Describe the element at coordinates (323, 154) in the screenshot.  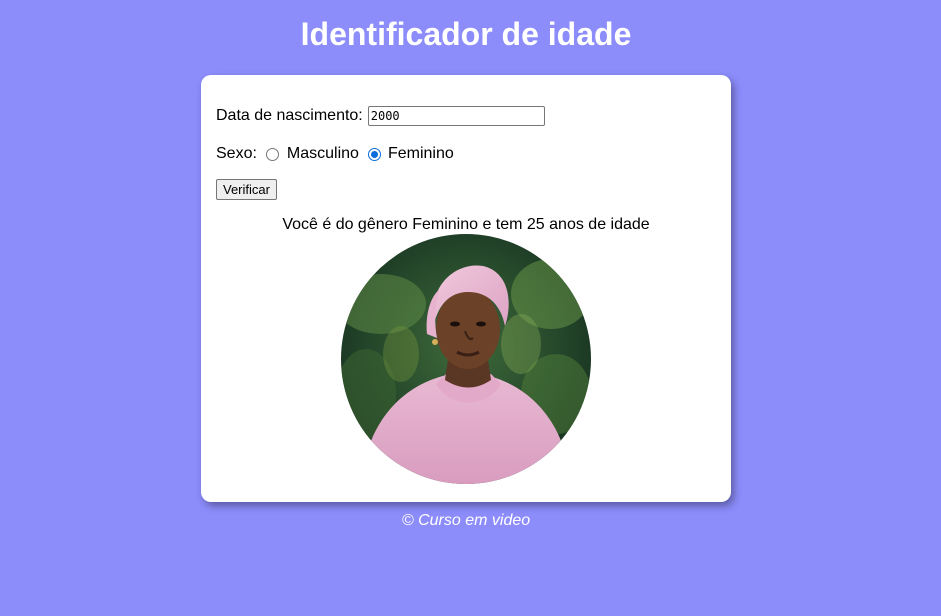
I see `radio-masculino-label: Masculino` at that location.